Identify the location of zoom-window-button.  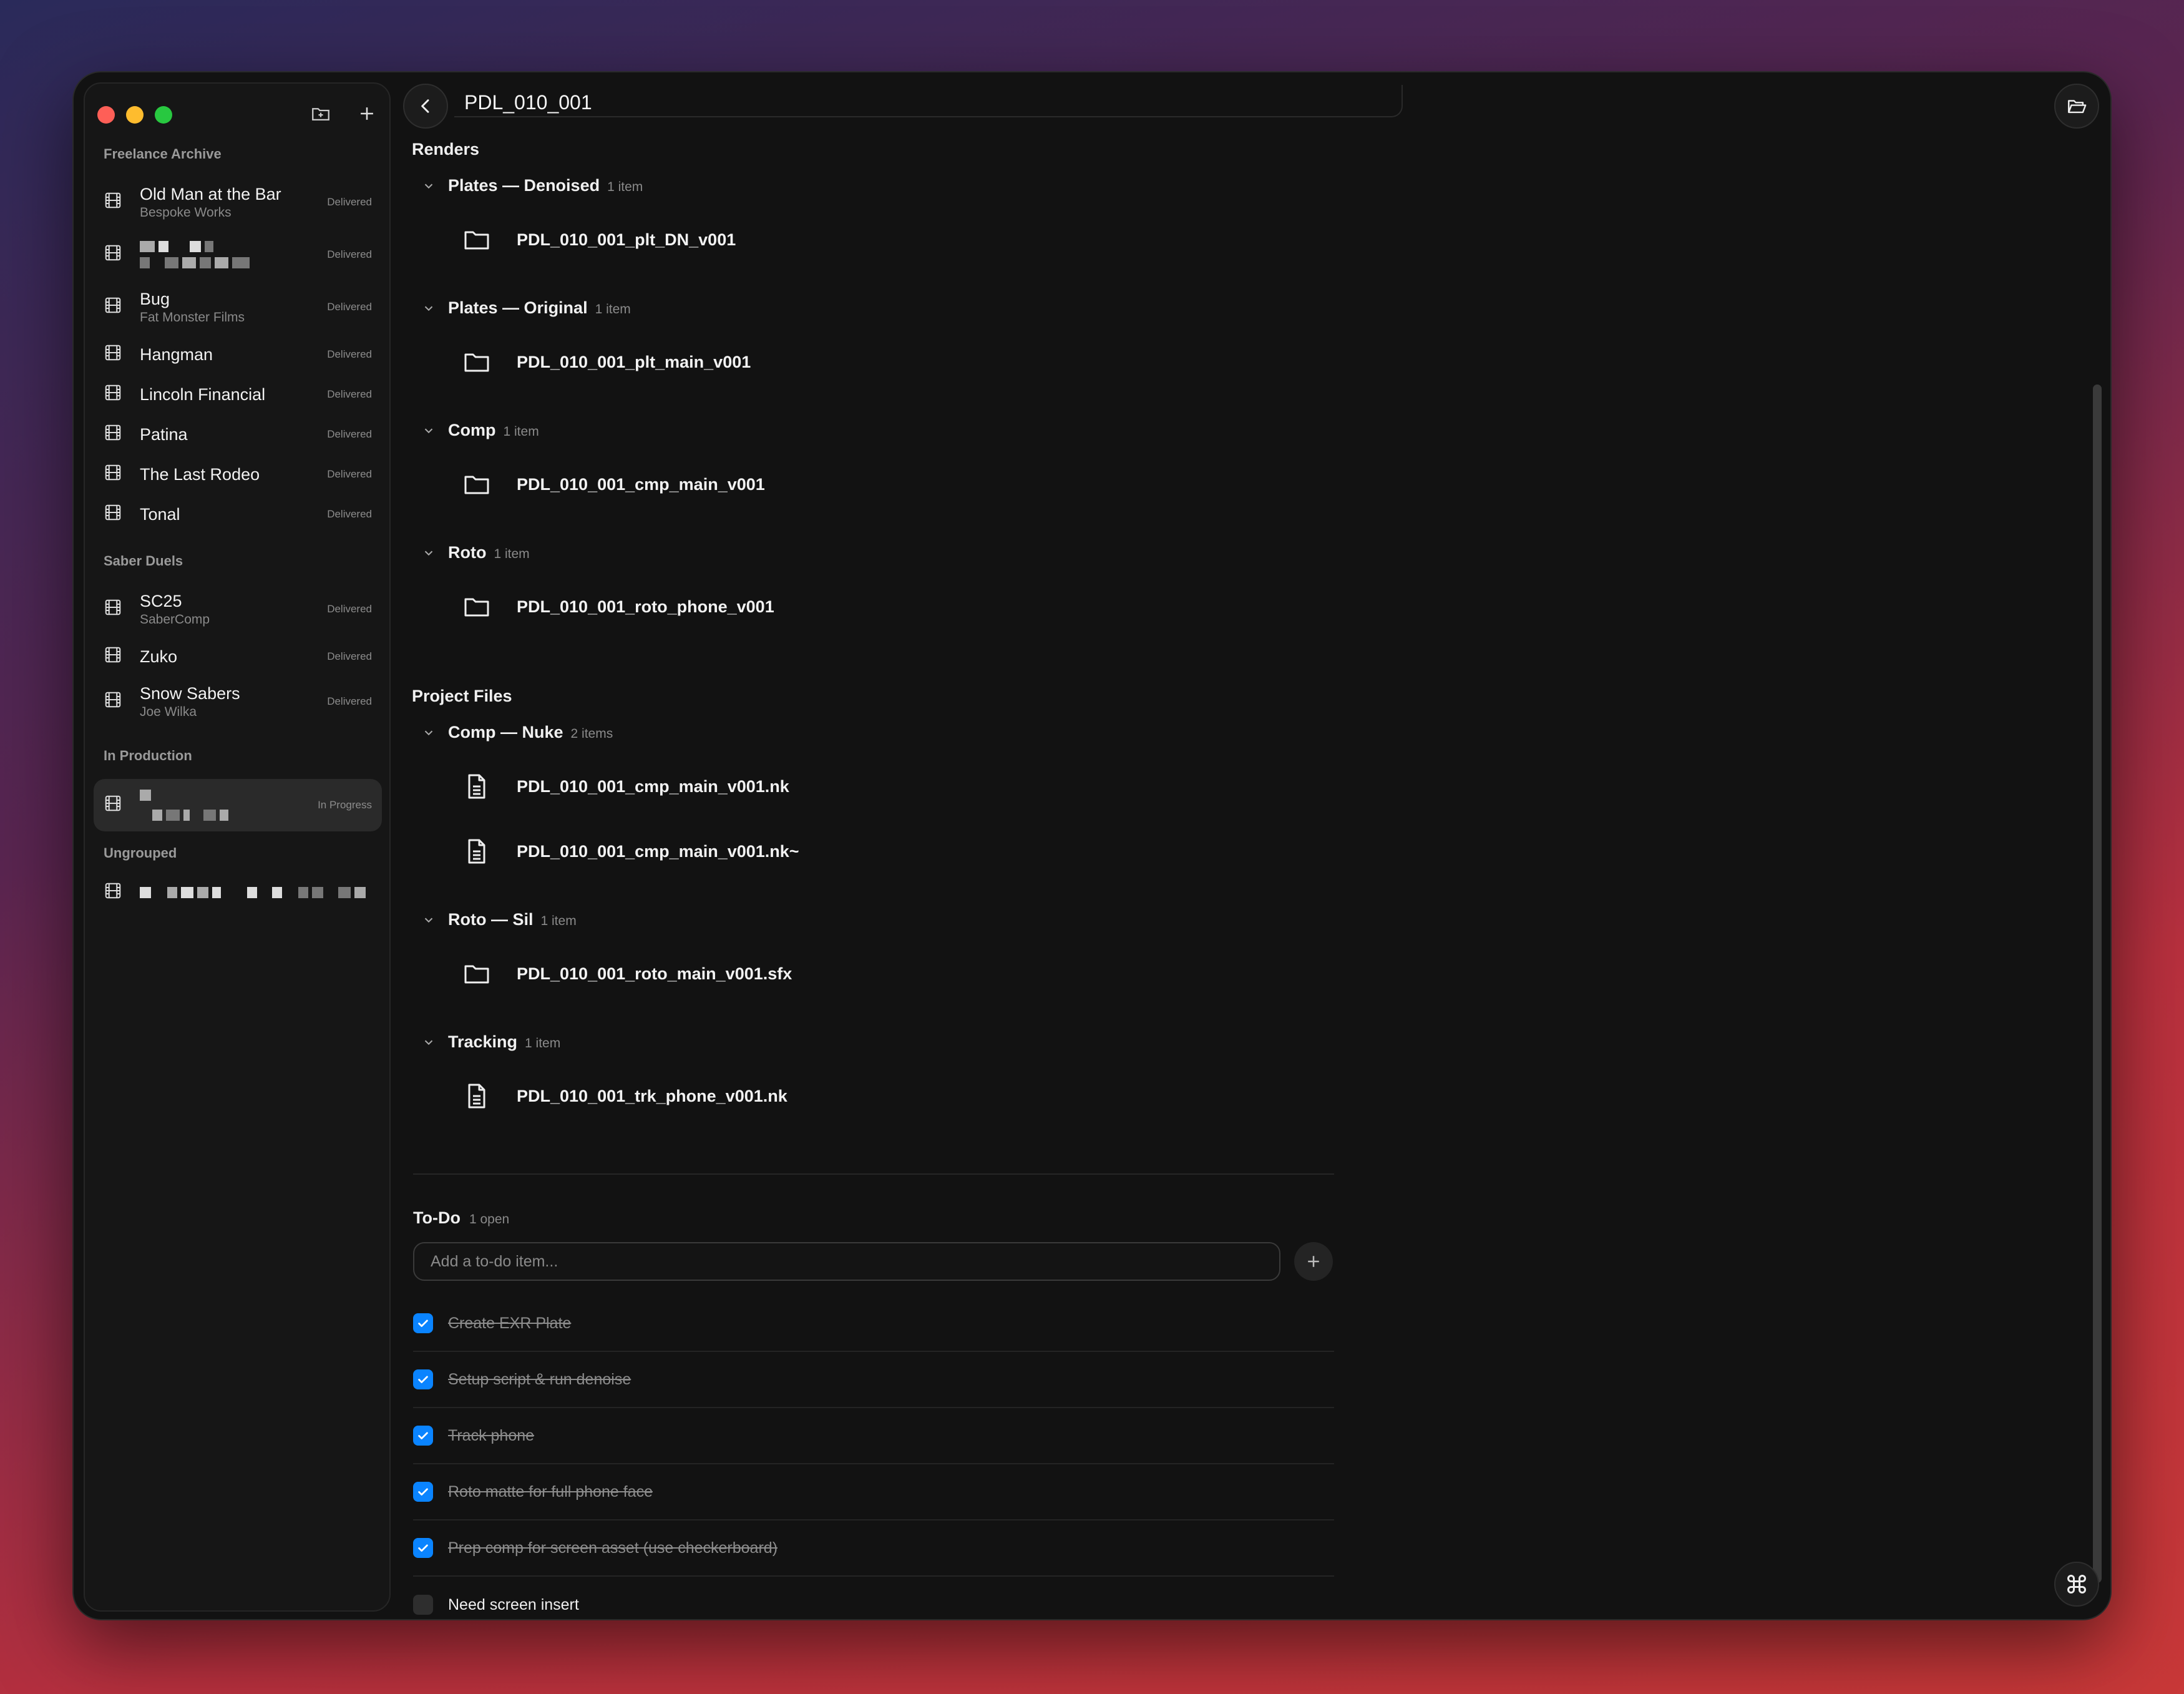
(163, 115).